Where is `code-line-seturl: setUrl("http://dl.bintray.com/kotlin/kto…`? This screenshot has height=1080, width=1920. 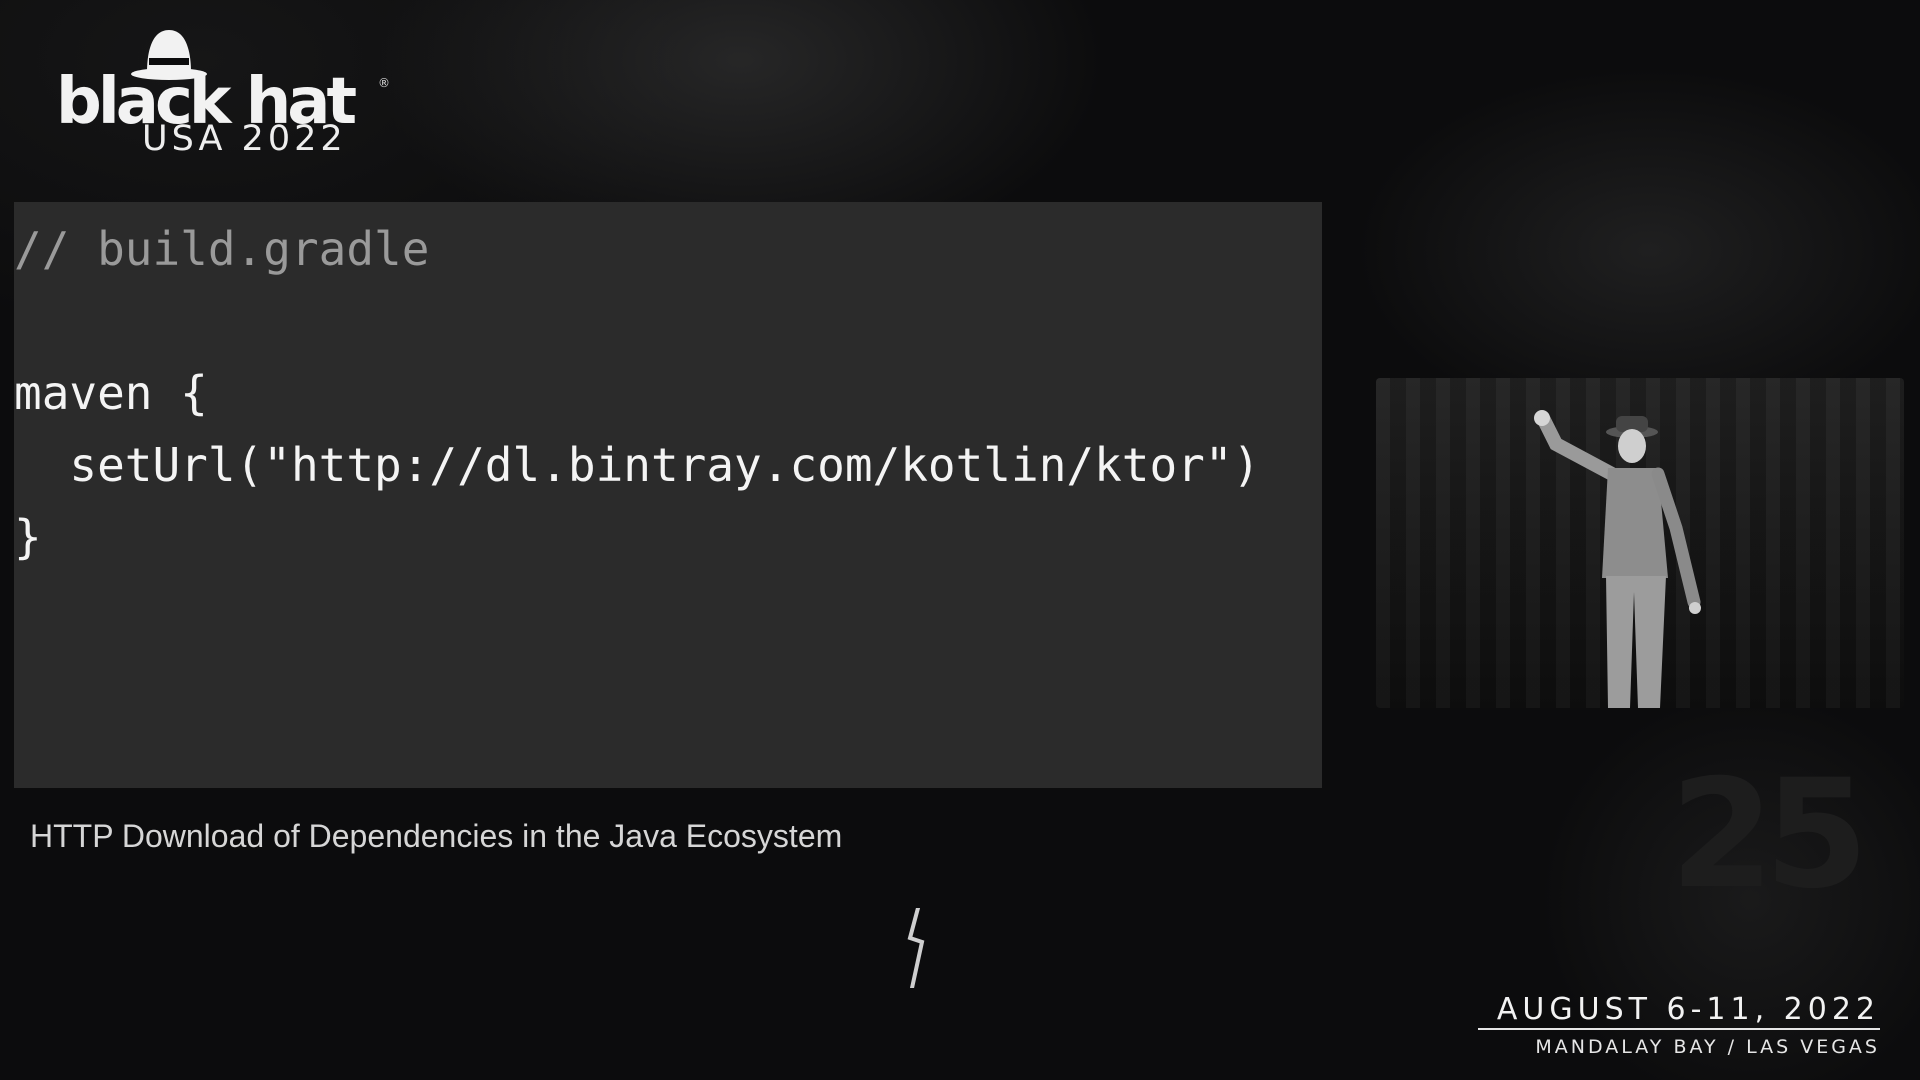
code-line-seturl: setUrl("http://dl.bintray.com/kotlin/kto… is located at coordinates (637, 465).